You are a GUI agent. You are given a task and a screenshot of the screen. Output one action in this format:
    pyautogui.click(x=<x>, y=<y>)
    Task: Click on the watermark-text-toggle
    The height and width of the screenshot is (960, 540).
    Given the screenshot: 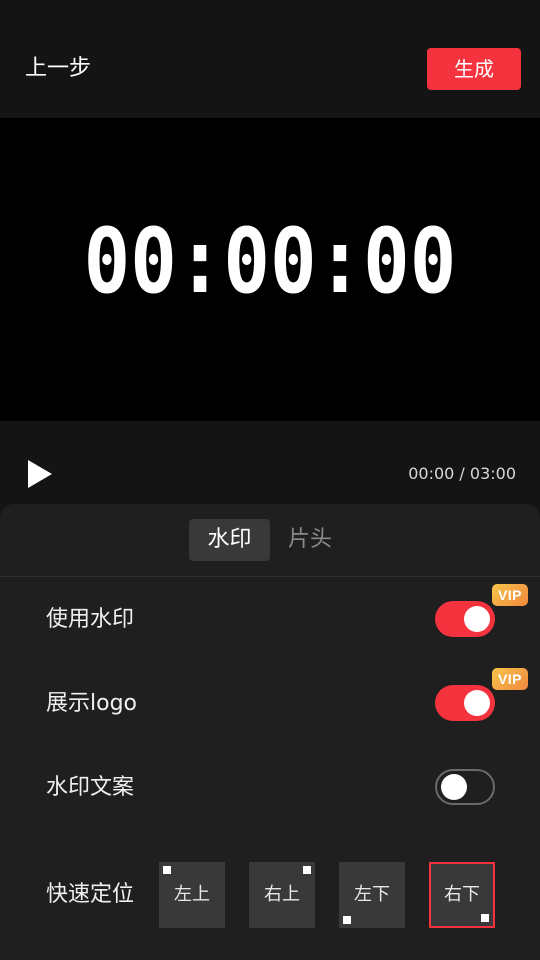 What is the action you would take?
    pyautogui.click(x=465, y=787)
    